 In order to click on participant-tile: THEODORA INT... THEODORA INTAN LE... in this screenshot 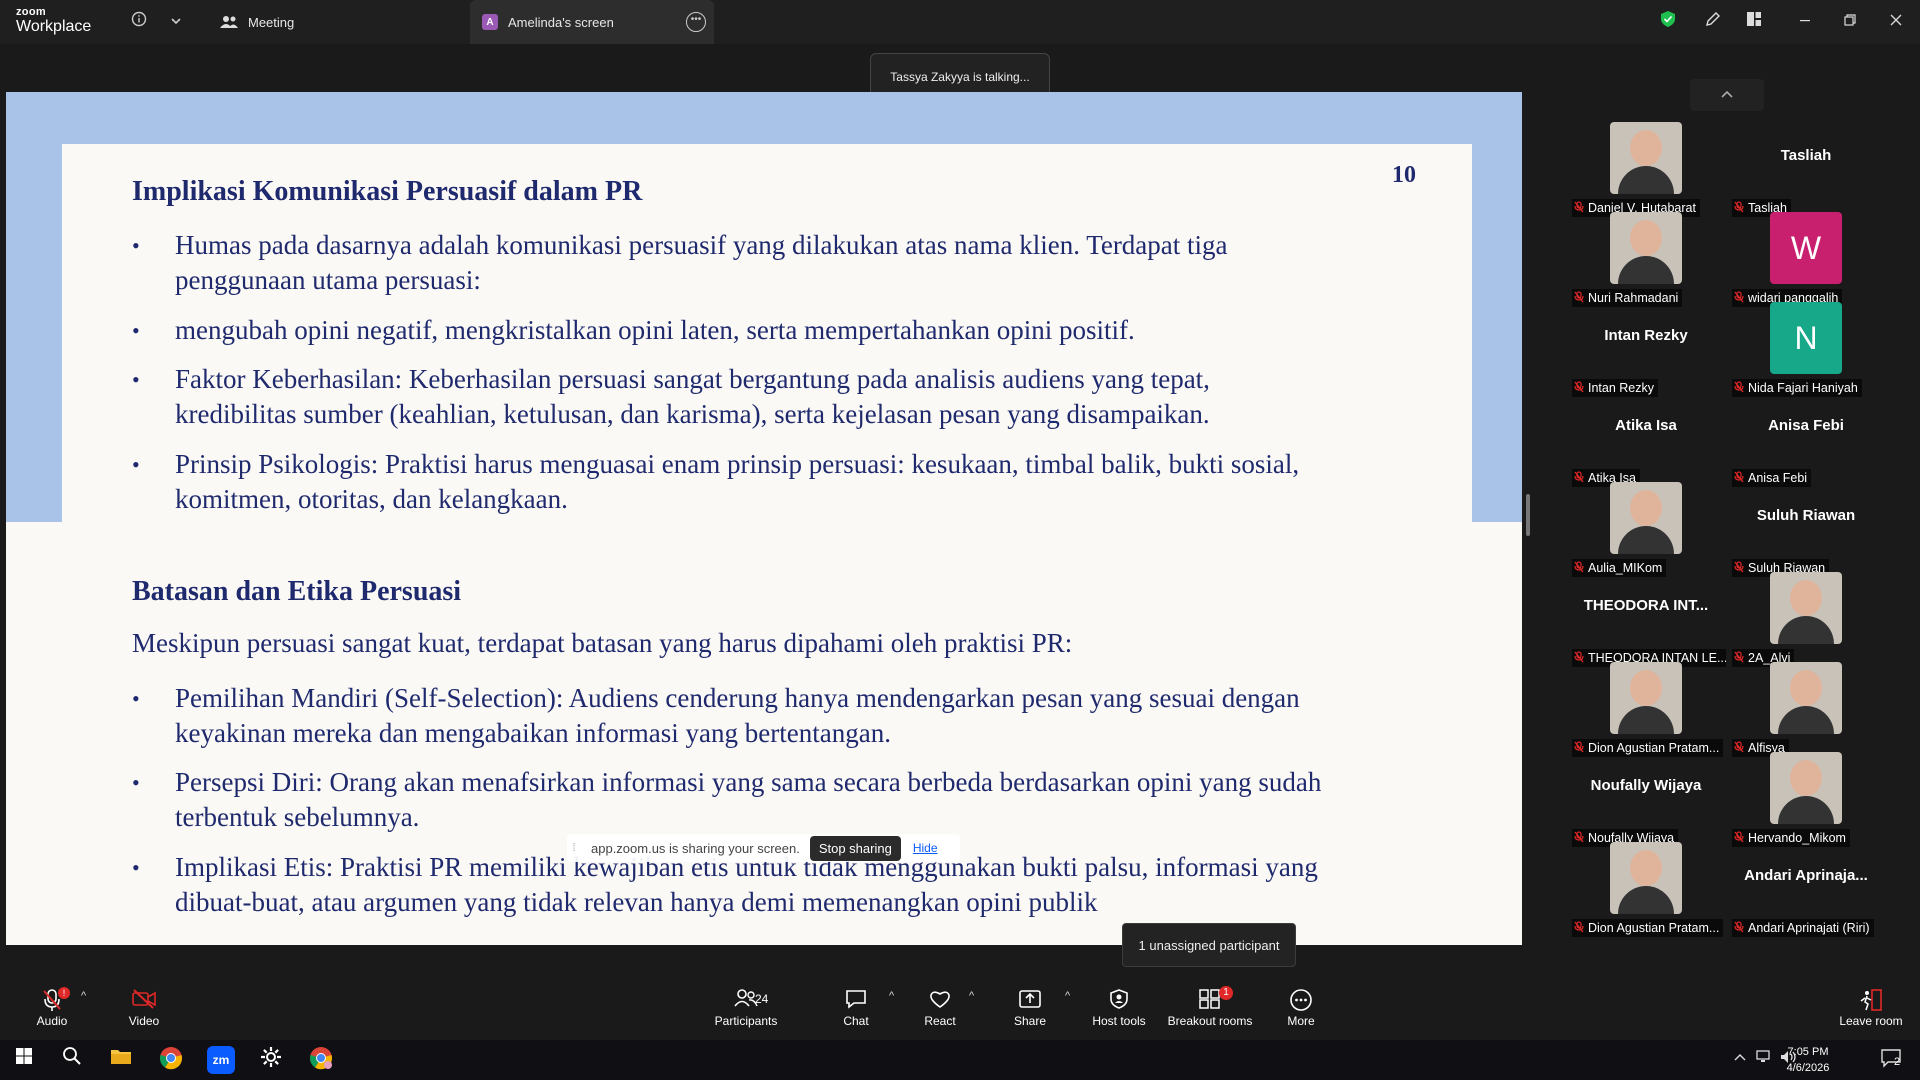, I will do `click(1646, 619)`.